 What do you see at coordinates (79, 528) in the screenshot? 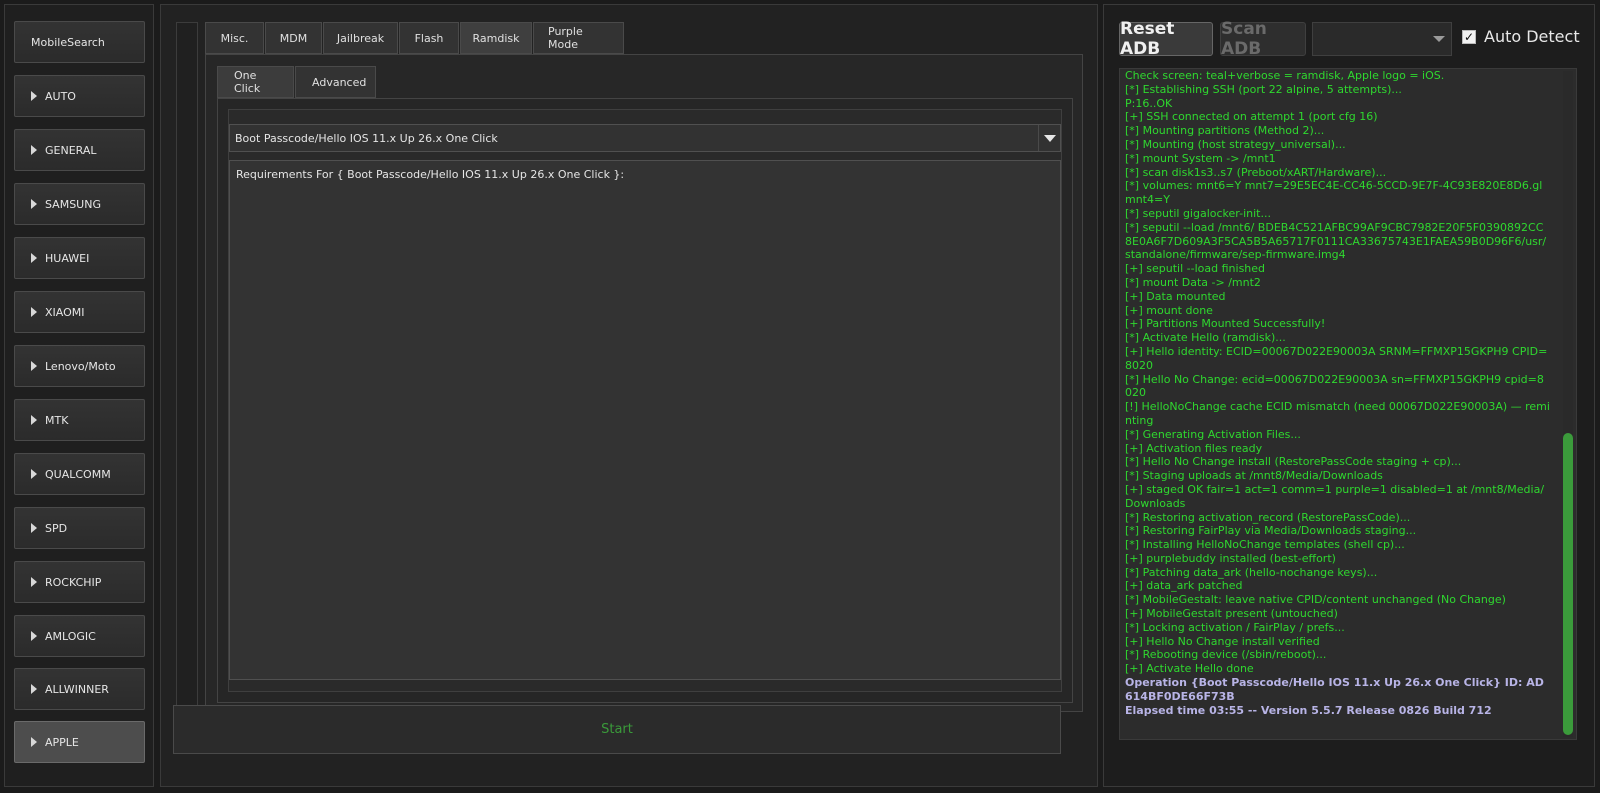
I see `sidebar-item-spd: SPD` at bounding box center [79, 528].